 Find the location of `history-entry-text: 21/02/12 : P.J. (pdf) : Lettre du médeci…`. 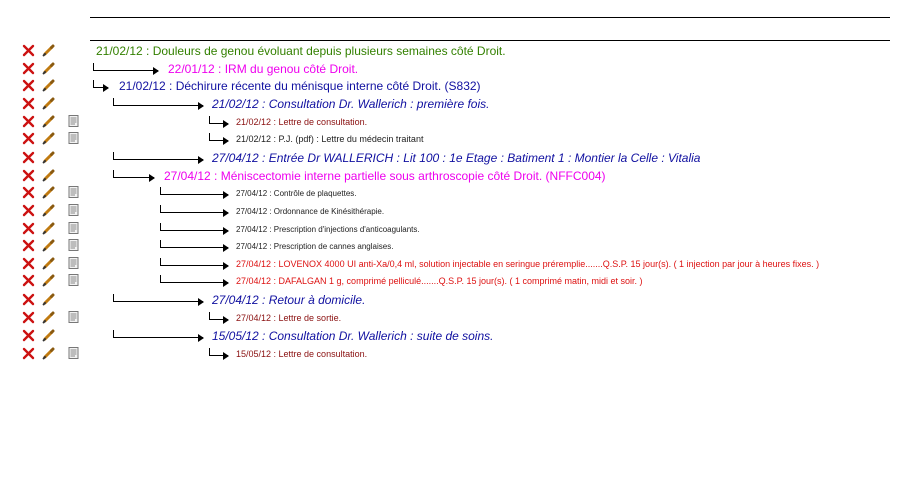

history-entry-text: 21/02/12 : P.J. (pdf) : Lettre du médeci… is located at coordinates (329, 139).